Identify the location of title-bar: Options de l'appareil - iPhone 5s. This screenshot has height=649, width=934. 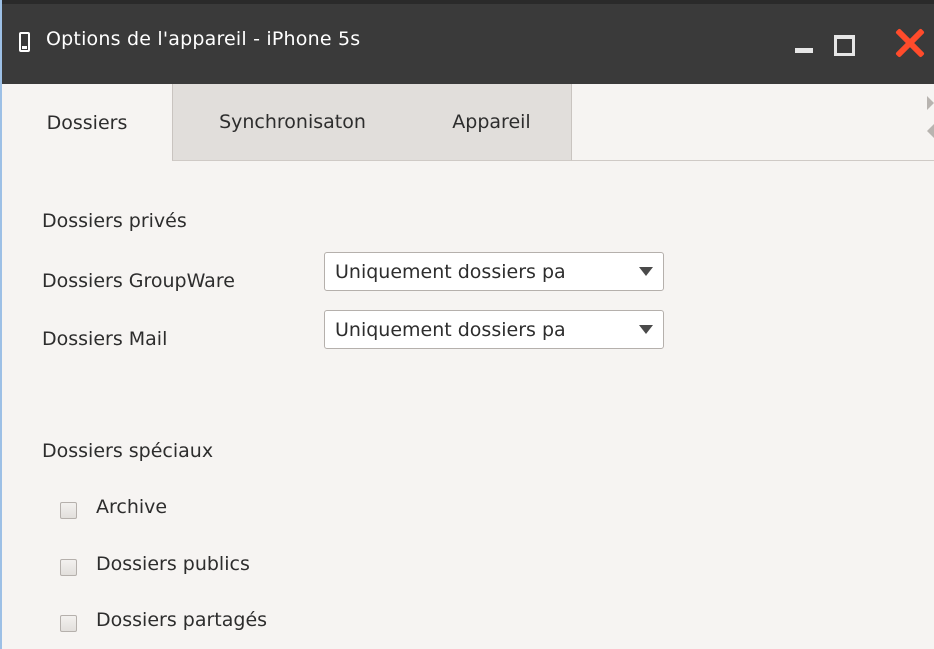
(468, 42).